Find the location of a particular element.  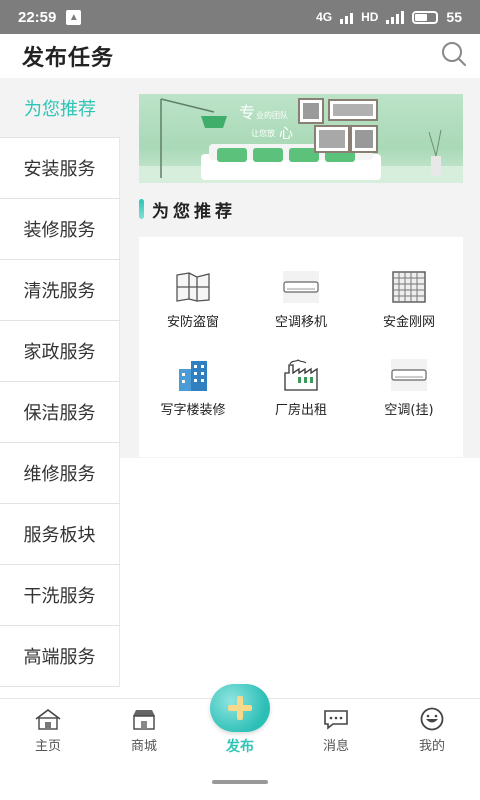

sidebar-item-decoration: 装修服务 is located at coordinates (60, 229).